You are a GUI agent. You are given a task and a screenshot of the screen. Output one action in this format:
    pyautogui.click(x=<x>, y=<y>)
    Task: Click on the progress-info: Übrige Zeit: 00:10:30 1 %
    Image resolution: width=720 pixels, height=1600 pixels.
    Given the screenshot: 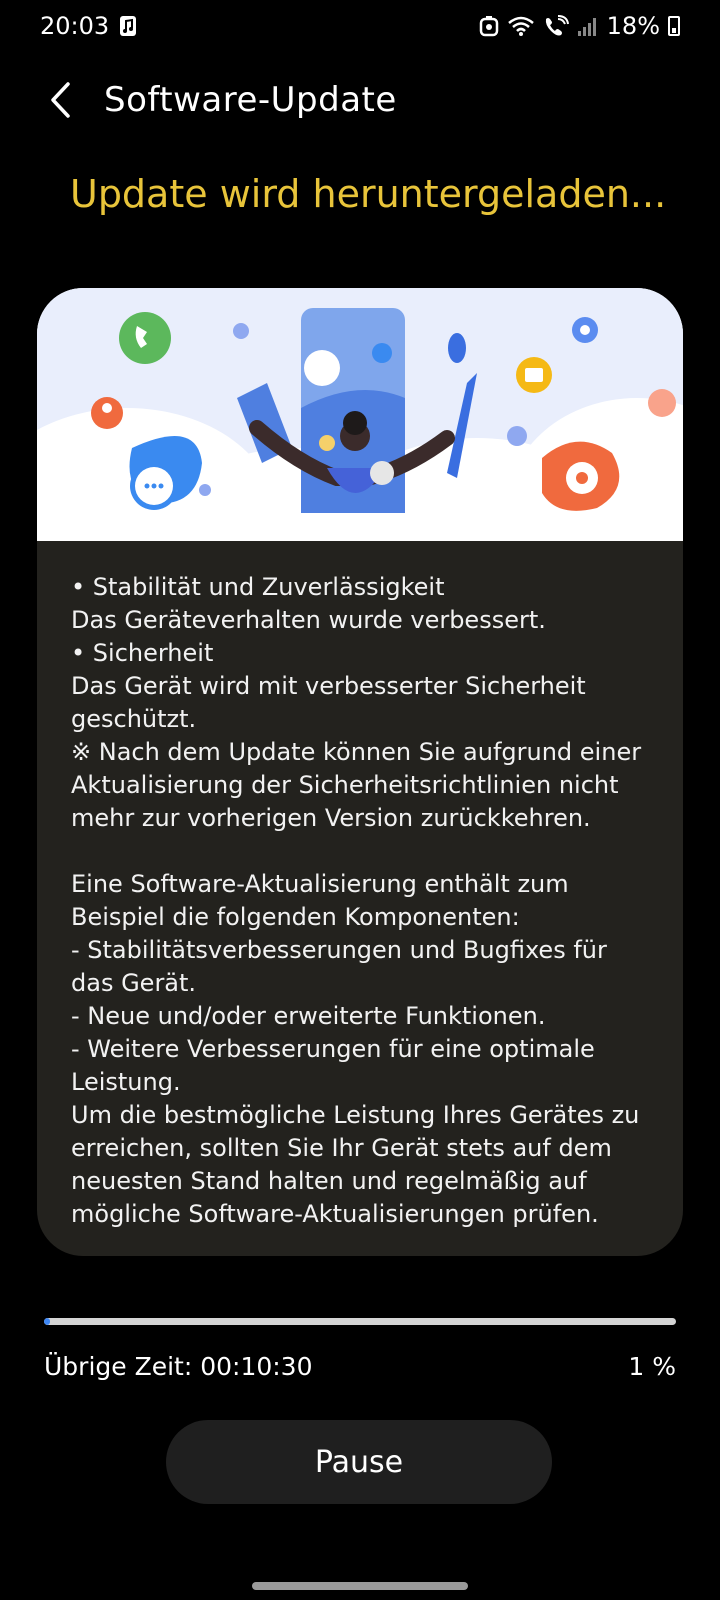 What is the action you would take?
    pyautogui.click(x=360, y=1366)
    